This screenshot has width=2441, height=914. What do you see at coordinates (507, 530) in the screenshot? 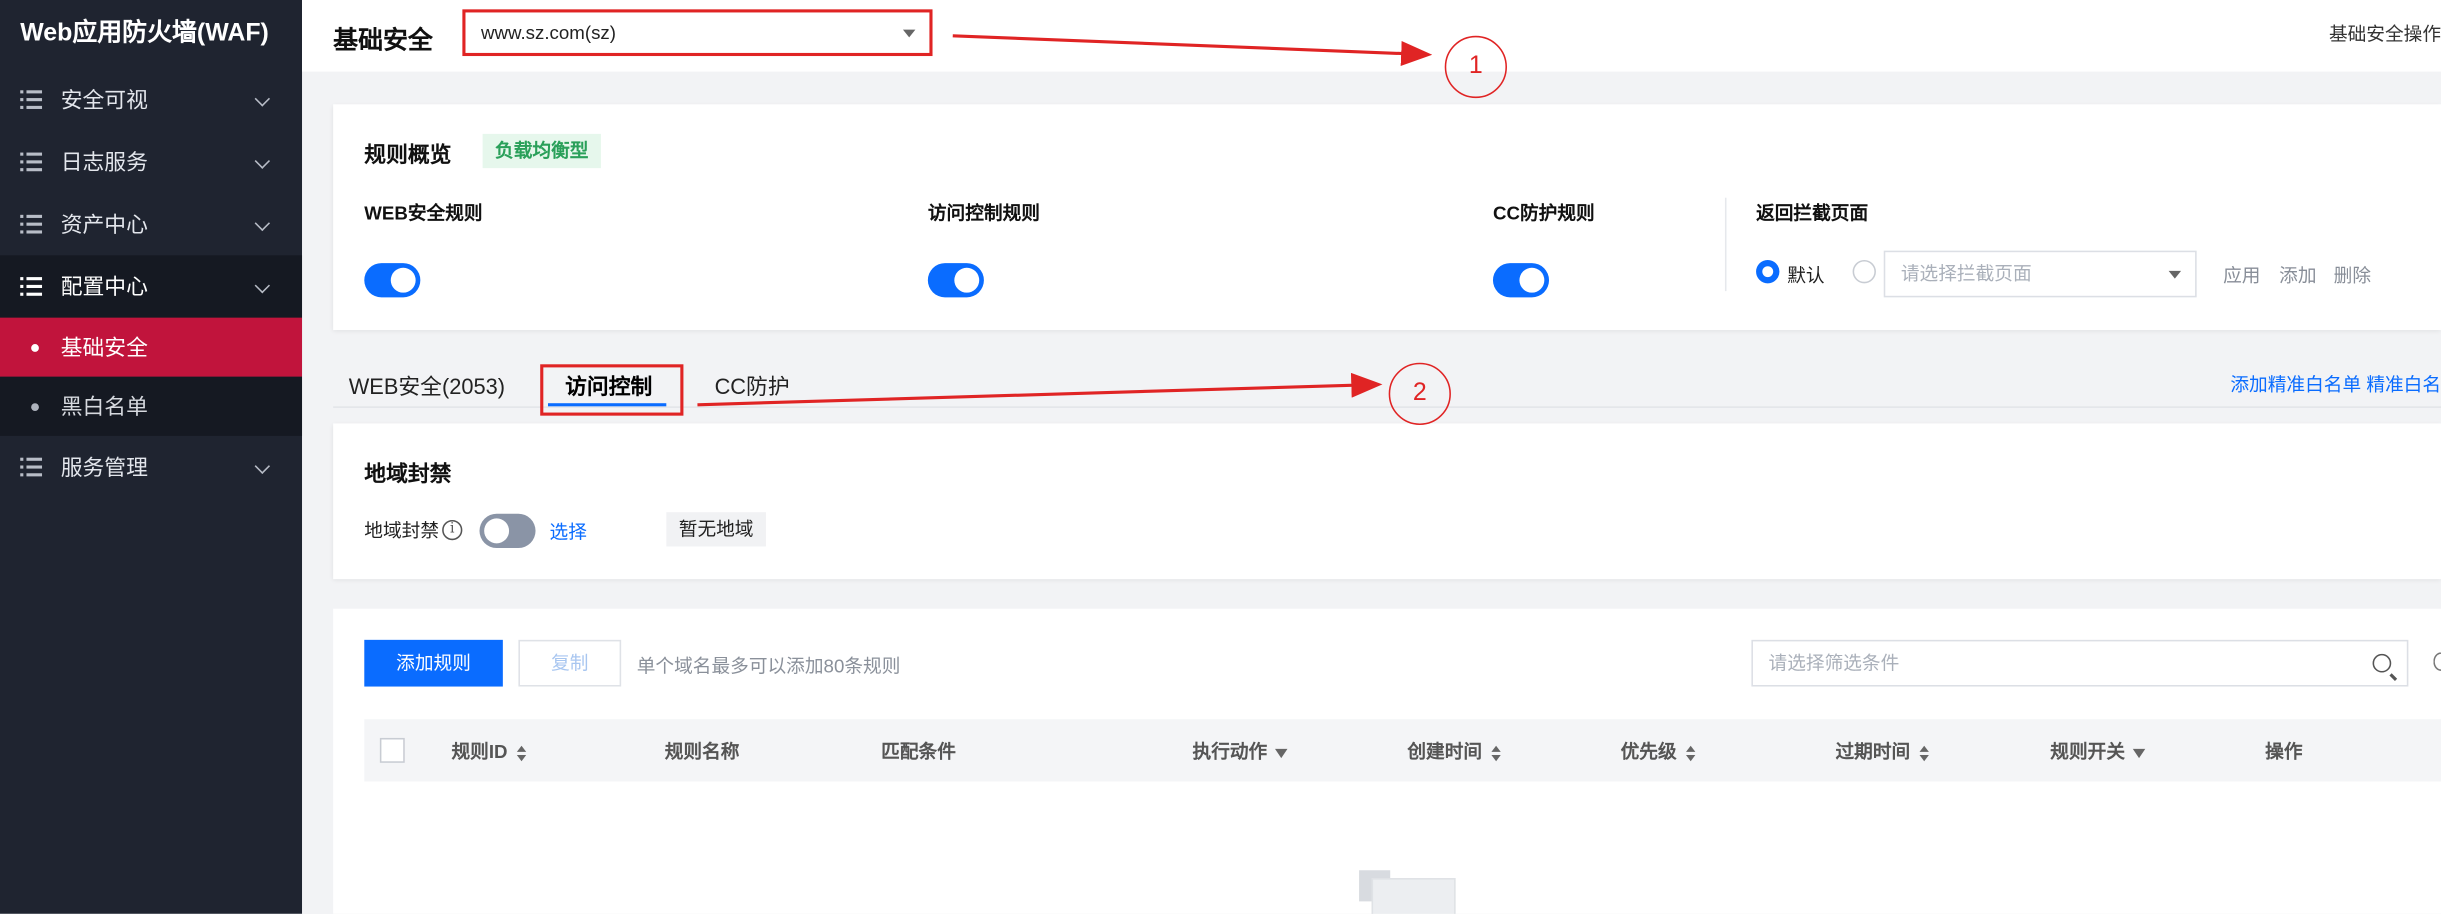
I see `geo-block-toggle` at bounding box center [507, 530].